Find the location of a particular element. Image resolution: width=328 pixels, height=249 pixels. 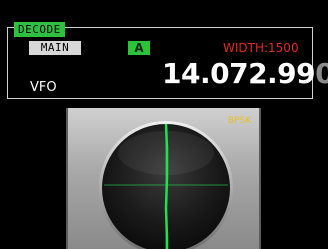

frequency-readout: 14.072.990 is located at coordinates (245, 74).